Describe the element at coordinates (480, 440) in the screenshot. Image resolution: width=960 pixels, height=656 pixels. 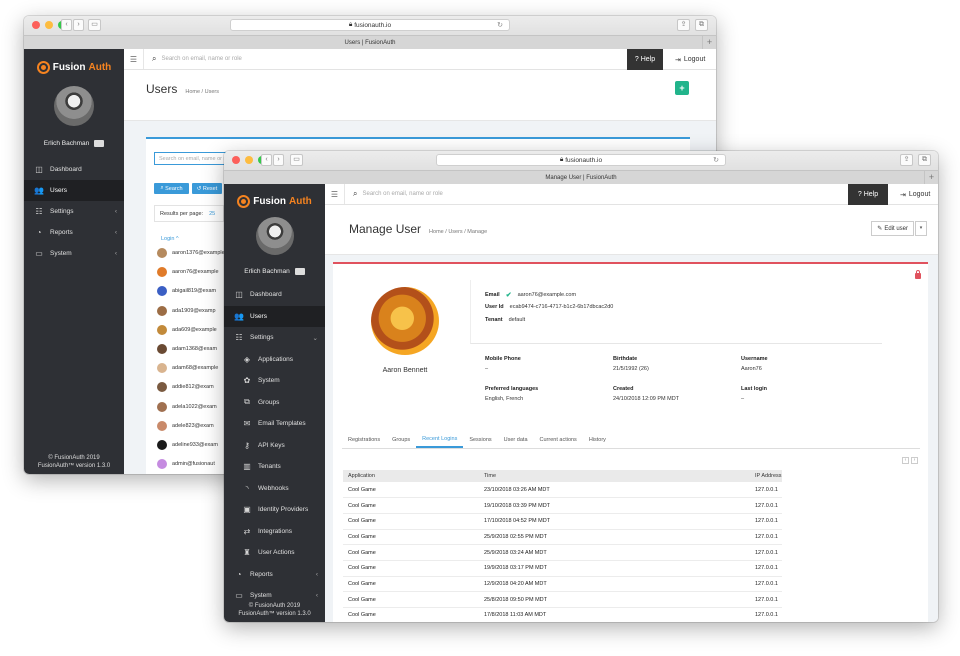
I see `tab-sessions: Sessions` at that location.